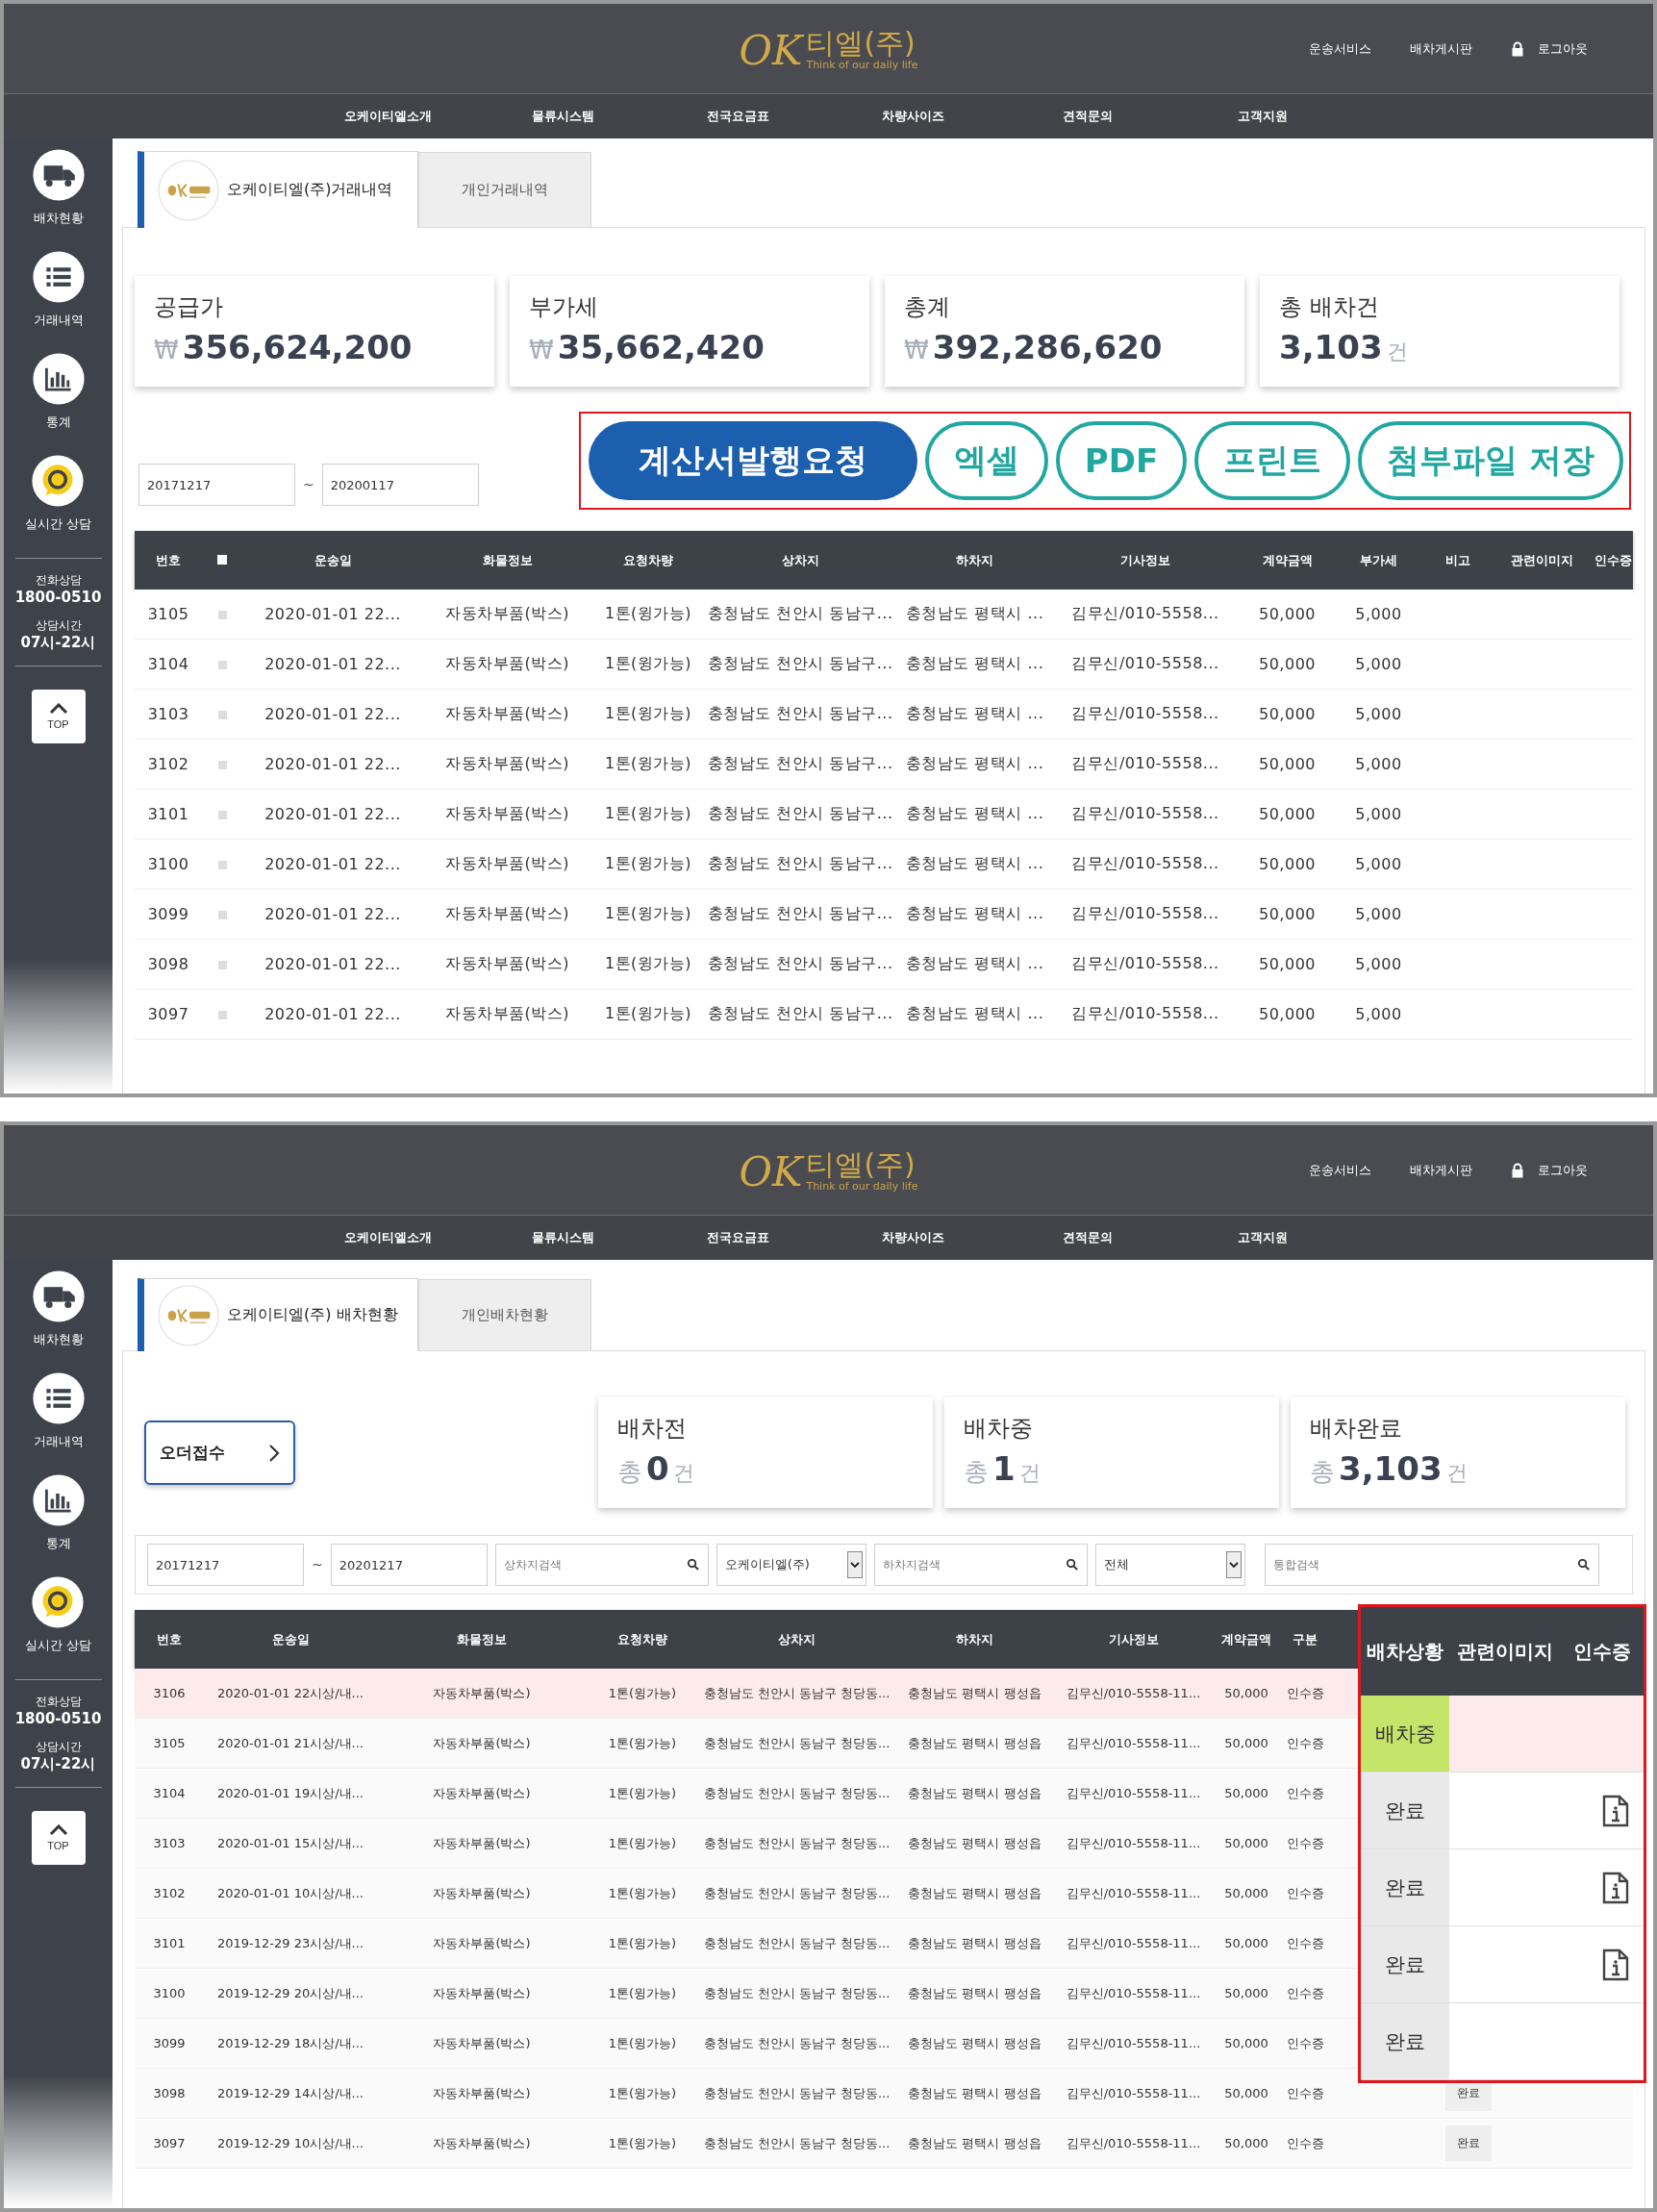  What do you see at coordinates (504, 190) in the screenshot?
I see `tab: 개인거래내역` at bounding box center [504, 190].